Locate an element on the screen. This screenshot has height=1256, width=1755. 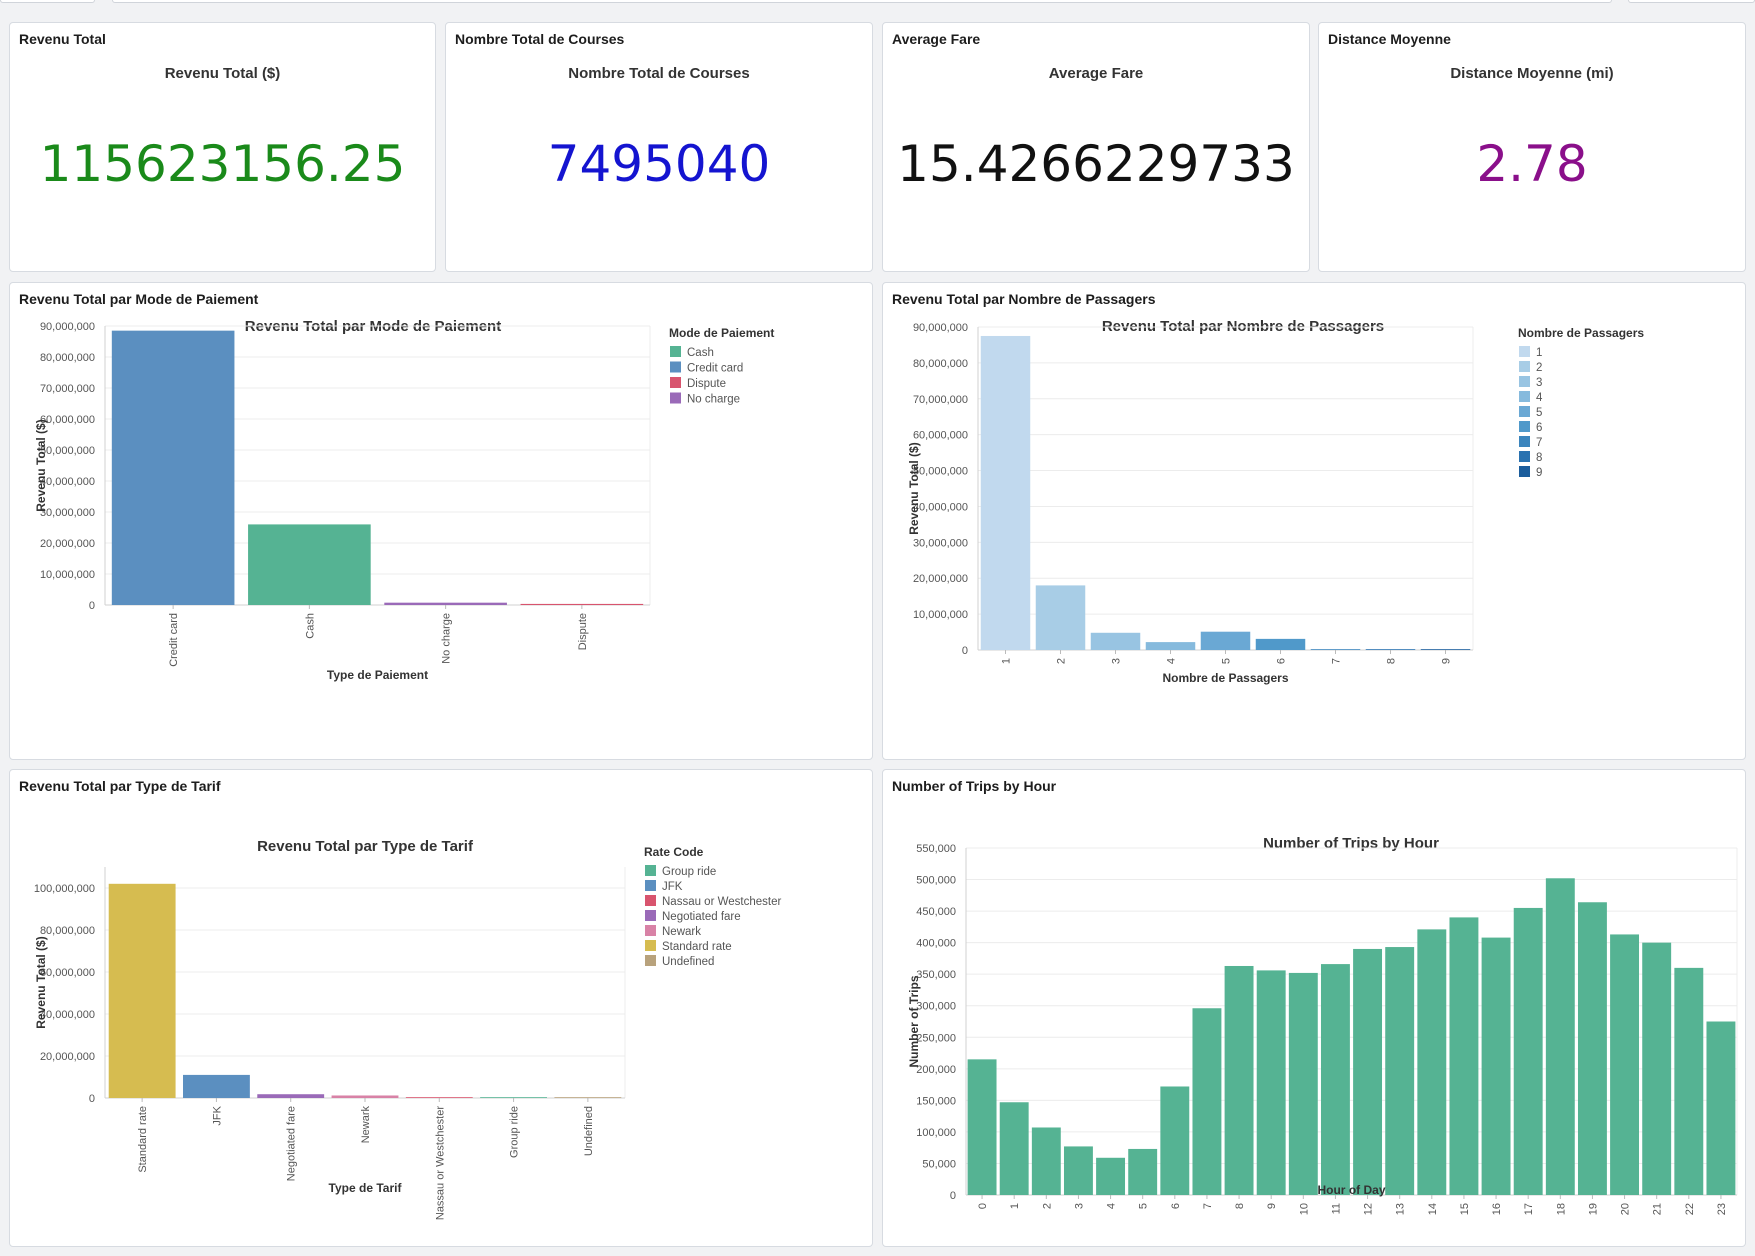
legend-label: 1 is located at coordinates (1539, 353).